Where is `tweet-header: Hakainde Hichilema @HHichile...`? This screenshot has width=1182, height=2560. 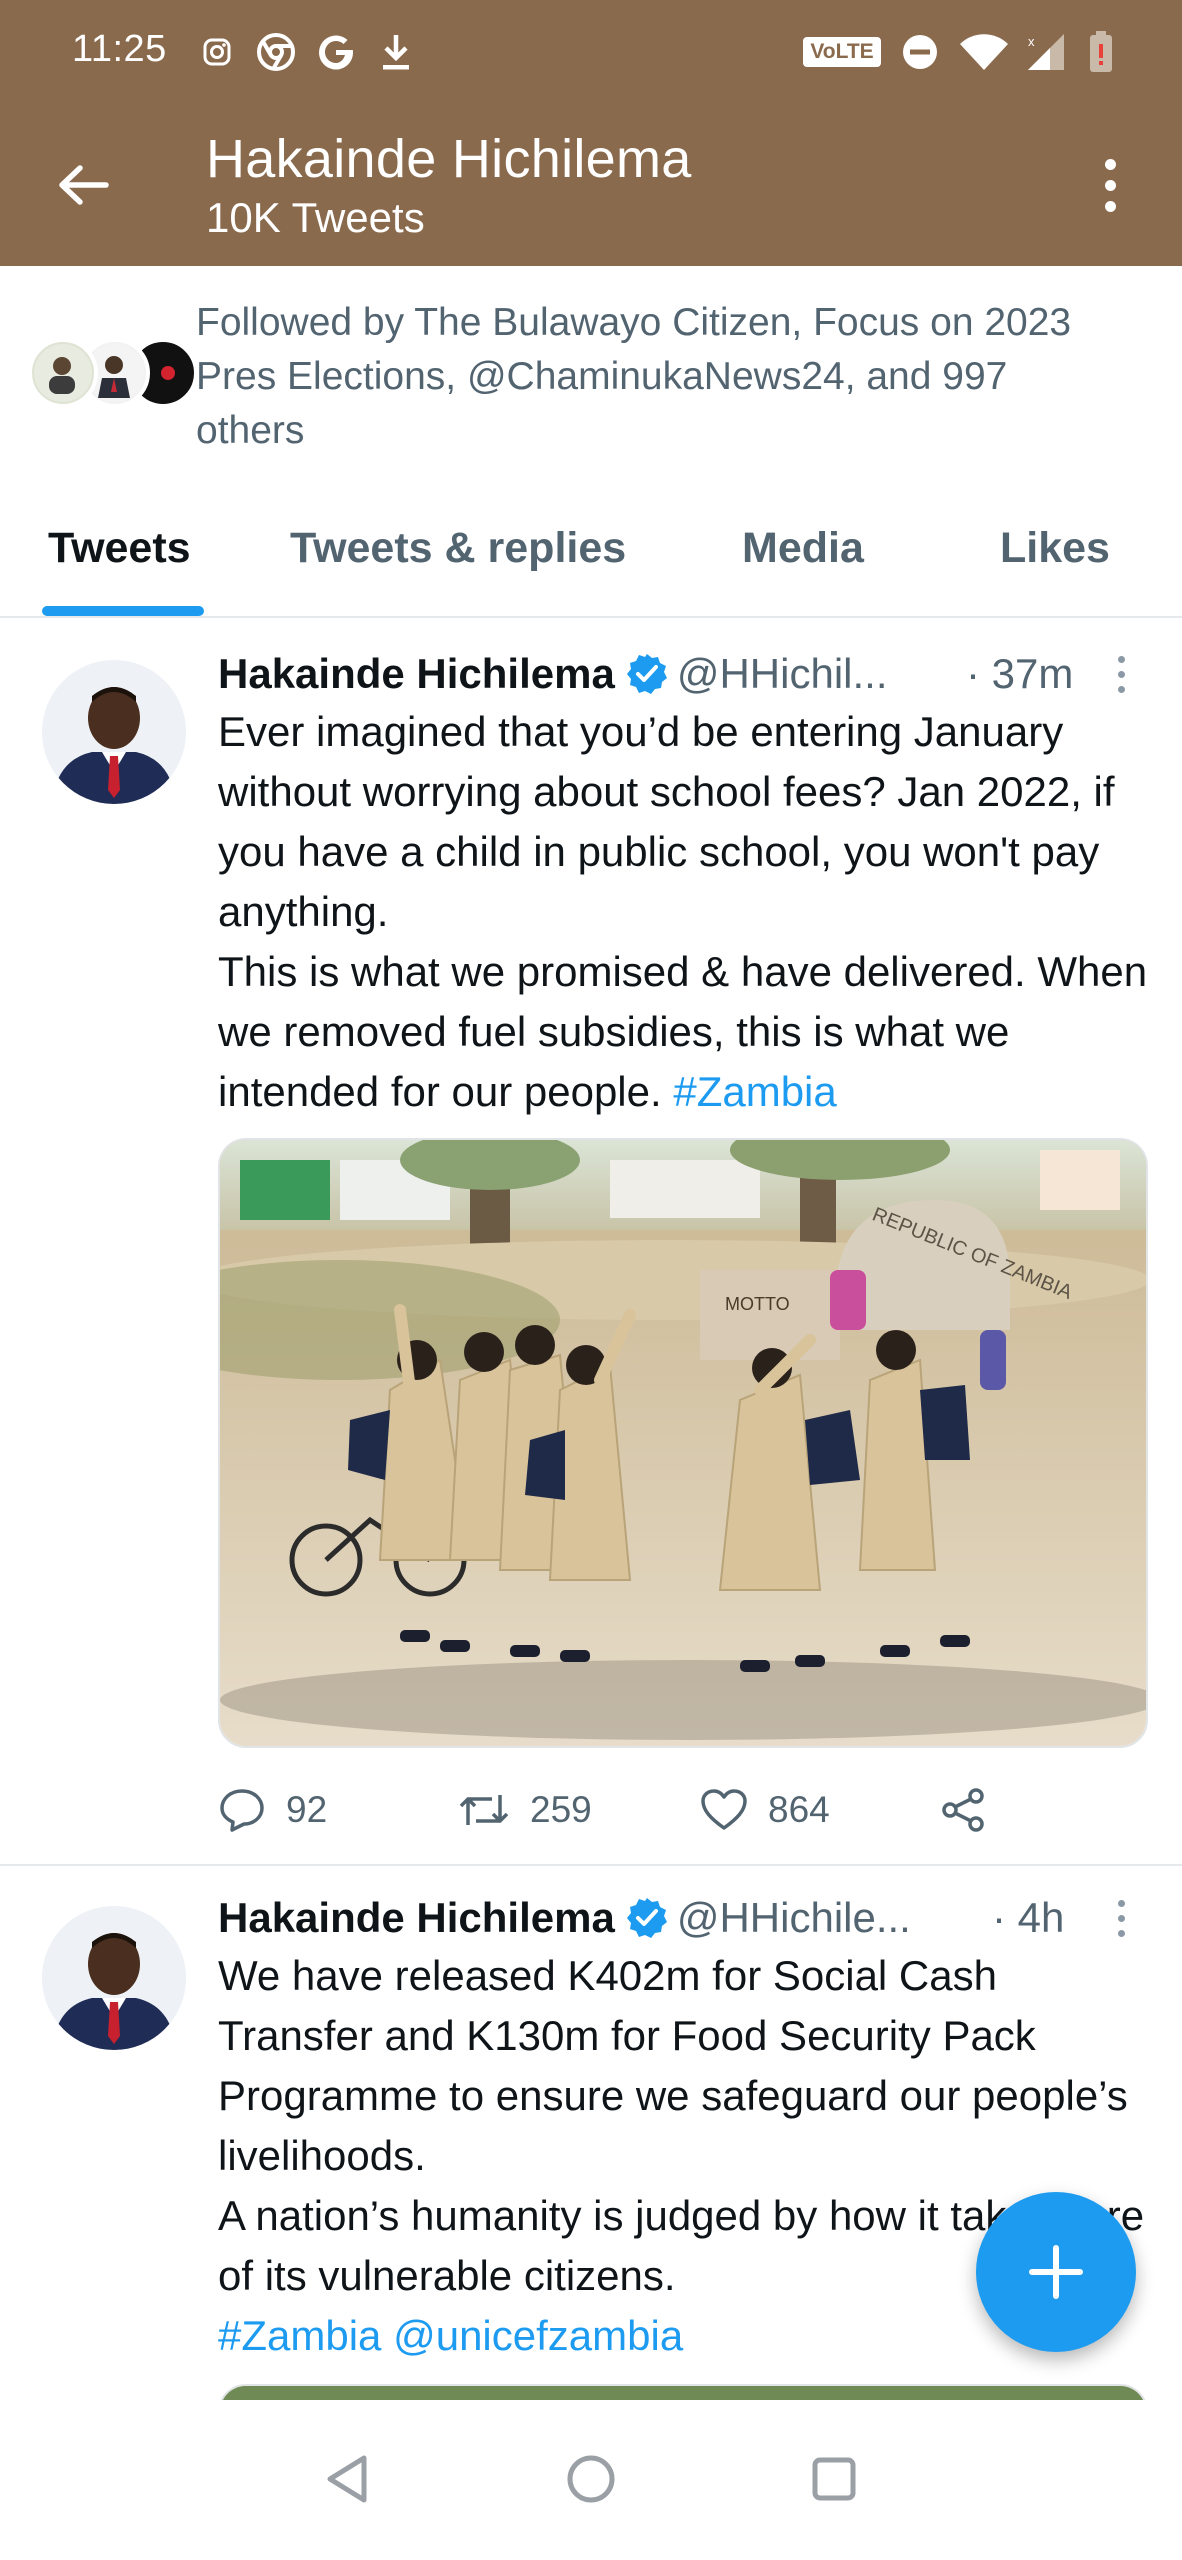 tweet-header: Hakainde Hichilema @HHichile... is located at coordinates (564, 1918).